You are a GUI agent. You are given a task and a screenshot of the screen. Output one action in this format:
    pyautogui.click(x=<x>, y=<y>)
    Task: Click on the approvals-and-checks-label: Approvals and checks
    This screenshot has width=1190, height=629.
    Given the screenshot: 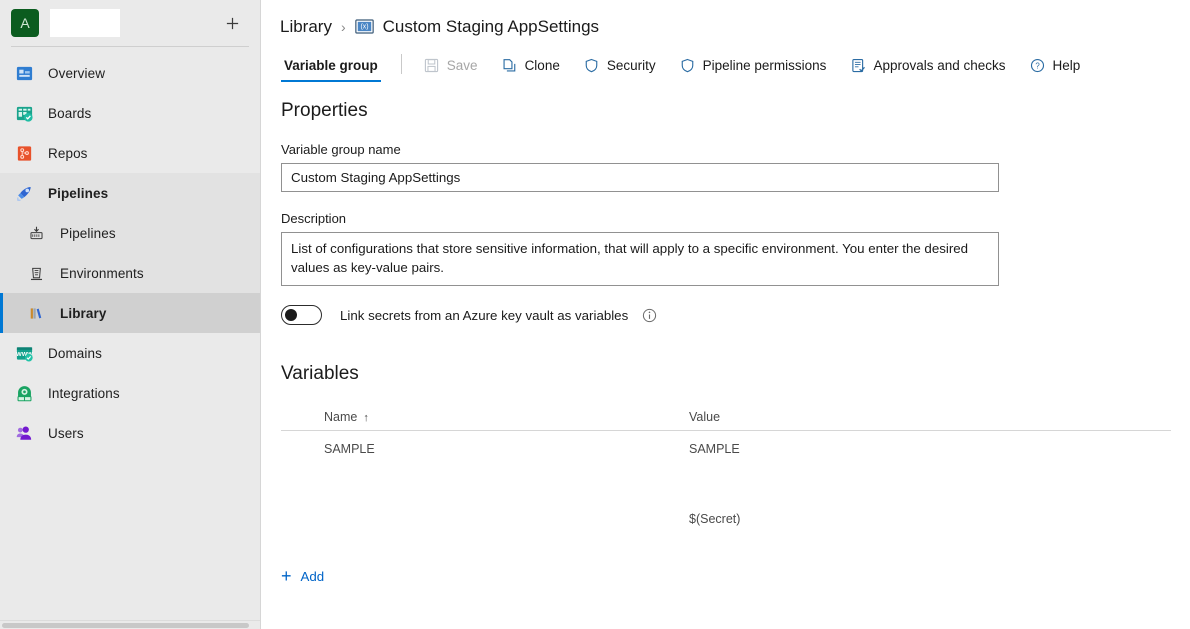 What is the action you would take?
    pyautogui.click(x=939, y=65)
    